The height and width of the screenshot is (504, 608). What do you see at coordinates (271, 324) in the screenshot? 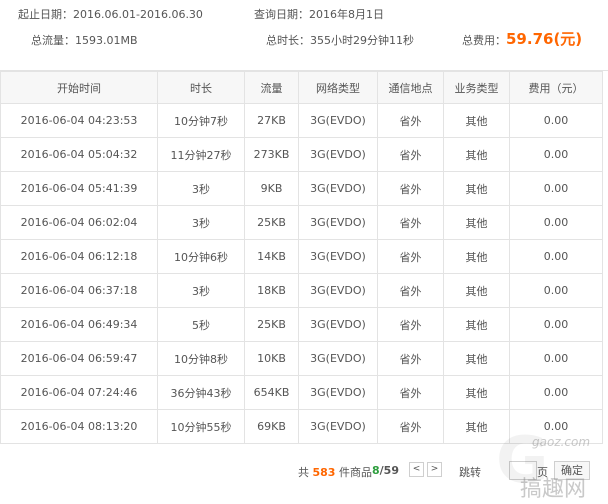
I see `cell-traffic: 25KB` at bounding box center [271, 324].